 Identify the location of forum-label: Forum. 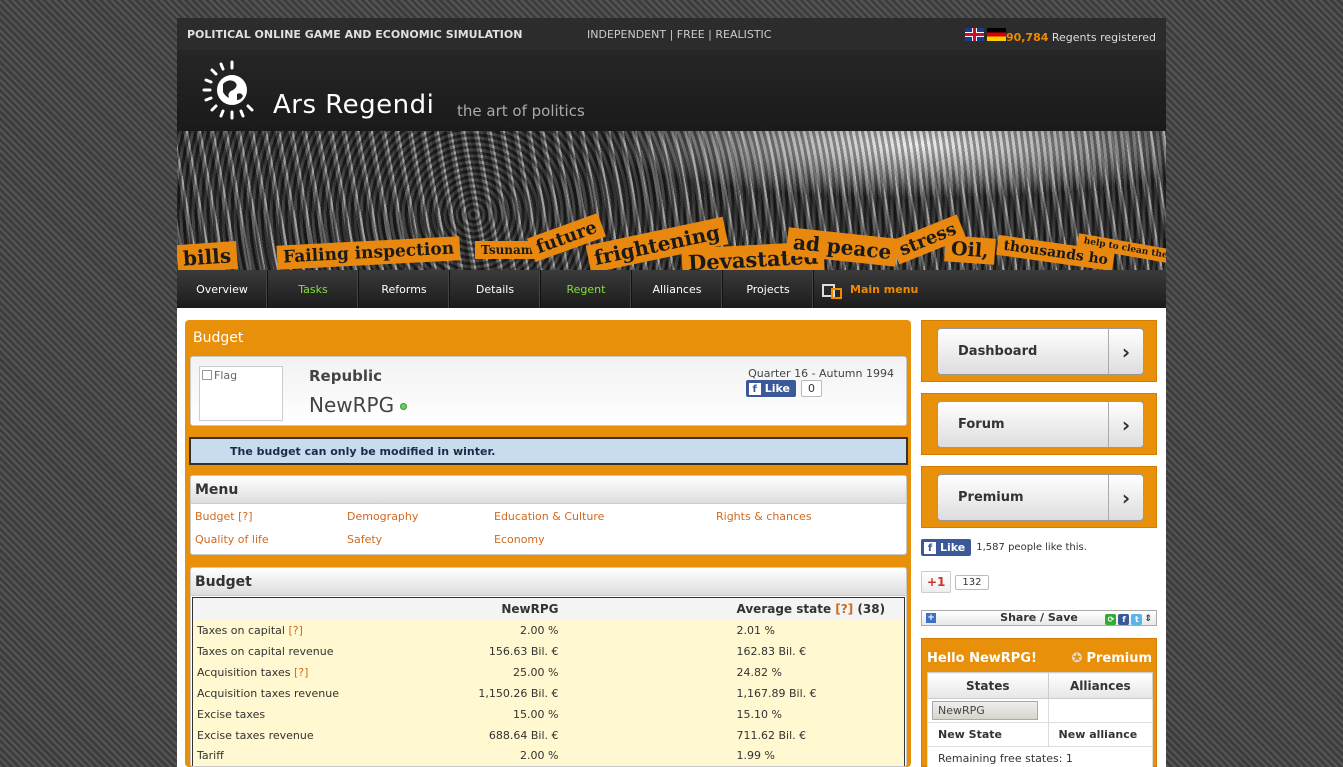
(981, 424).